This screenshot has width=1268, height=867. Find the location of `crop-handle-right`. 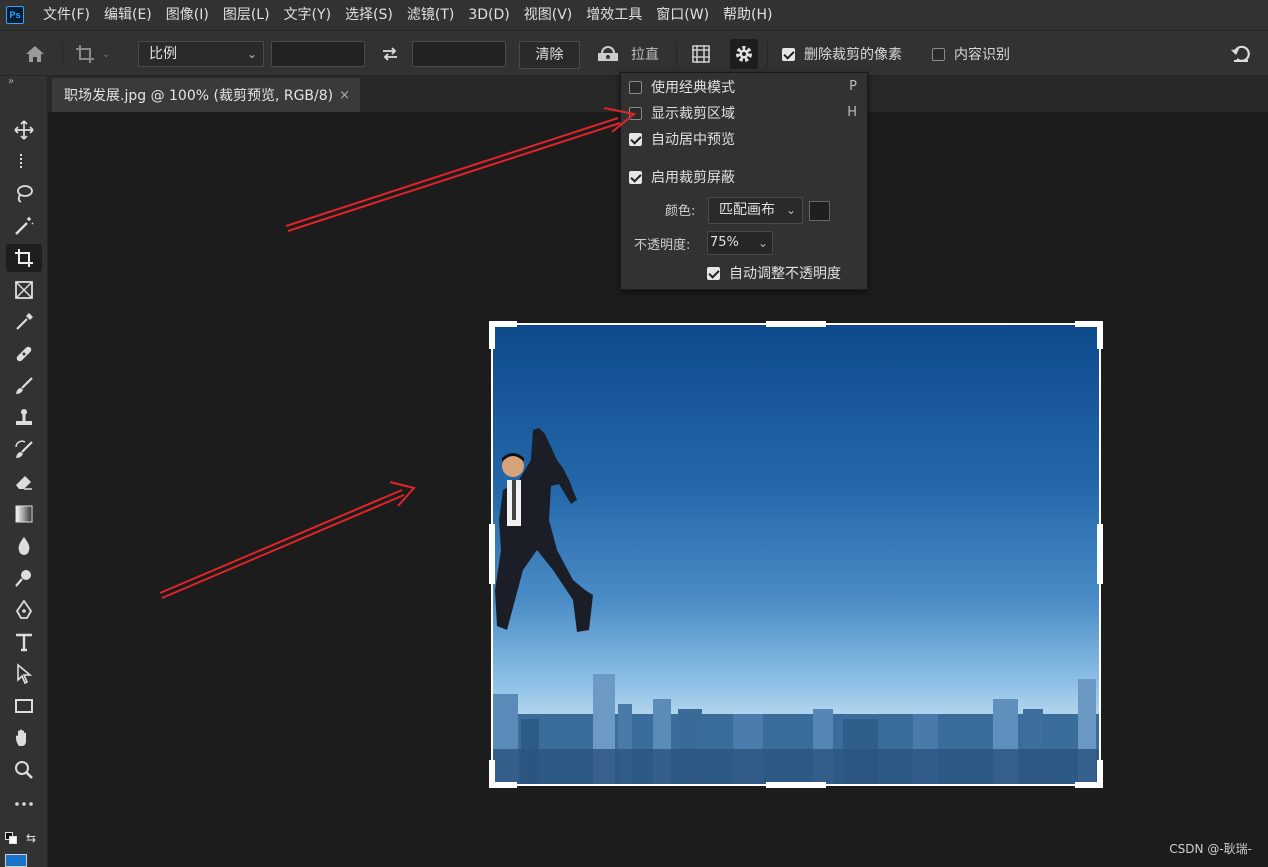

crop-handle-right is located at coordinates (1100, 554).